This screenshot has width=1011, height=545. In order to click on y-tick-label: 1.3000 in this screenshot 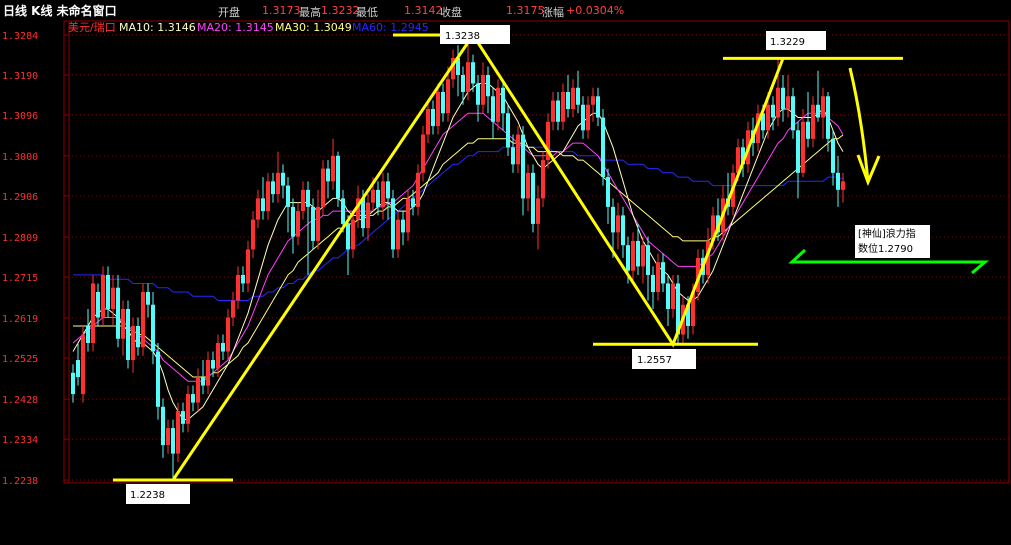, I will do `click(20, 157)`.